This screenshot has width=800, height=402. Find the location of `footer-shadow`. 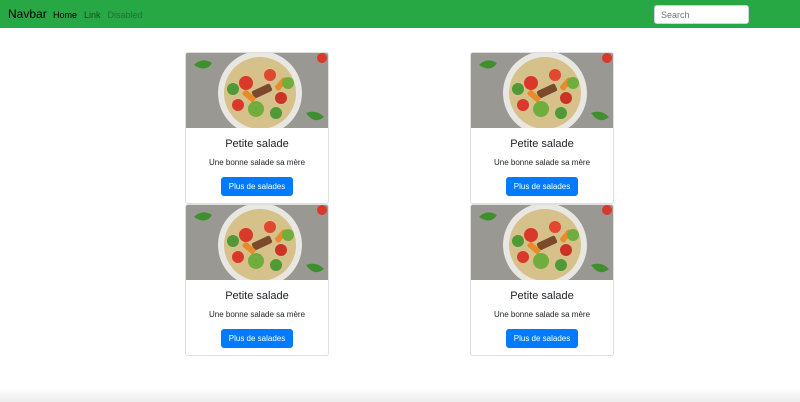

footer-shadow is located at coordinates (400, 395).